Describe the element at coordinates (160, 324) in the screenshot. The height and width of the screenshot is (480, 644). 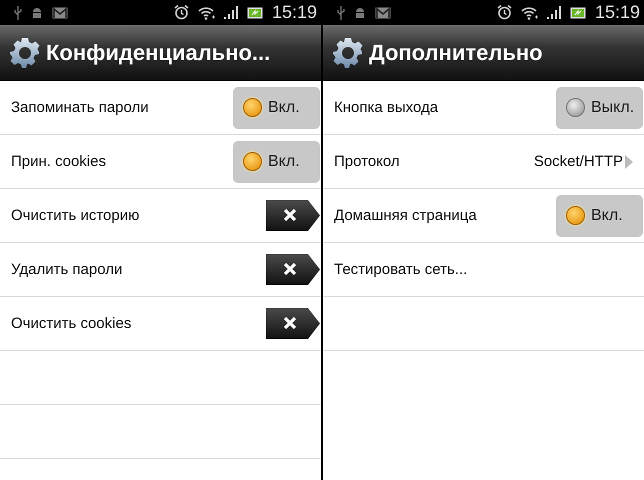
I see `settings-row: Очистить cookies` at that location.